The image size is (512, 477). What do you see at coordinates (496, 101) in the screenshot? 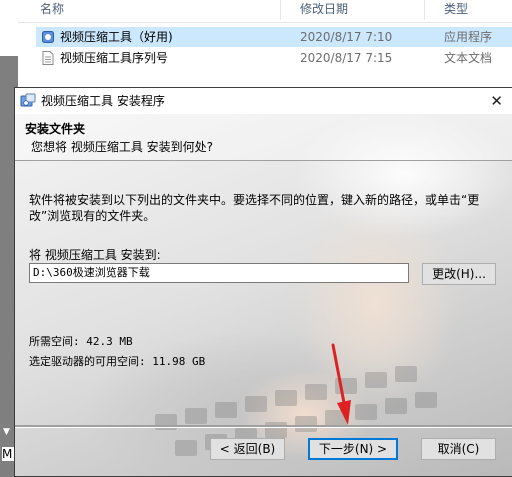
I see `close-icon: ✕` at bounding box center [496, 101].